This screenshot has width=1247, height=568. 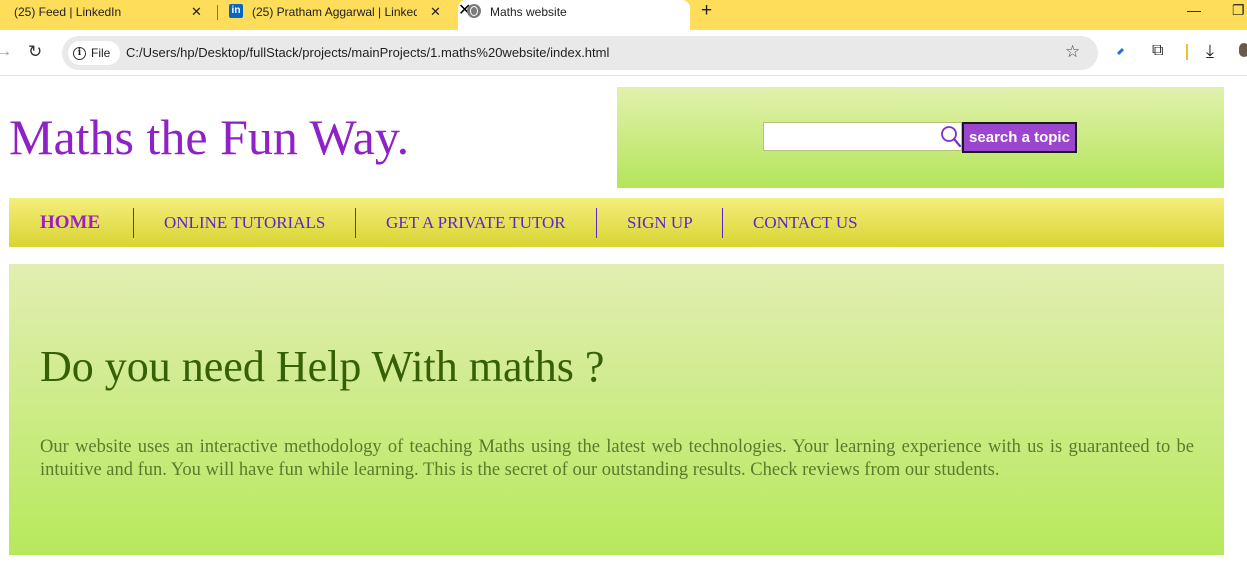 I want to click on search-panel: search a topic, so click(x=920, y=137).